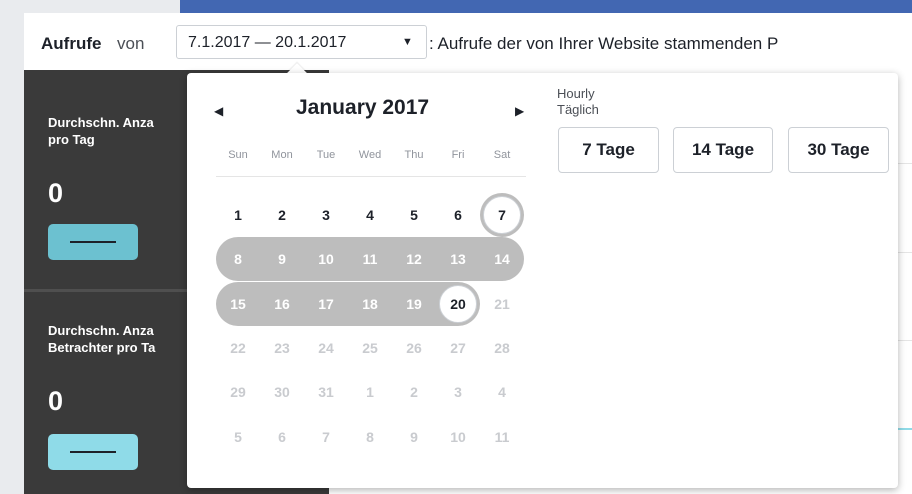 The height and width of the screenshot is (494, 912). What do you see at coordinates (458, 215) in the screenshot?
I see `calendar-day: 6` at bounding box center [458, 215].